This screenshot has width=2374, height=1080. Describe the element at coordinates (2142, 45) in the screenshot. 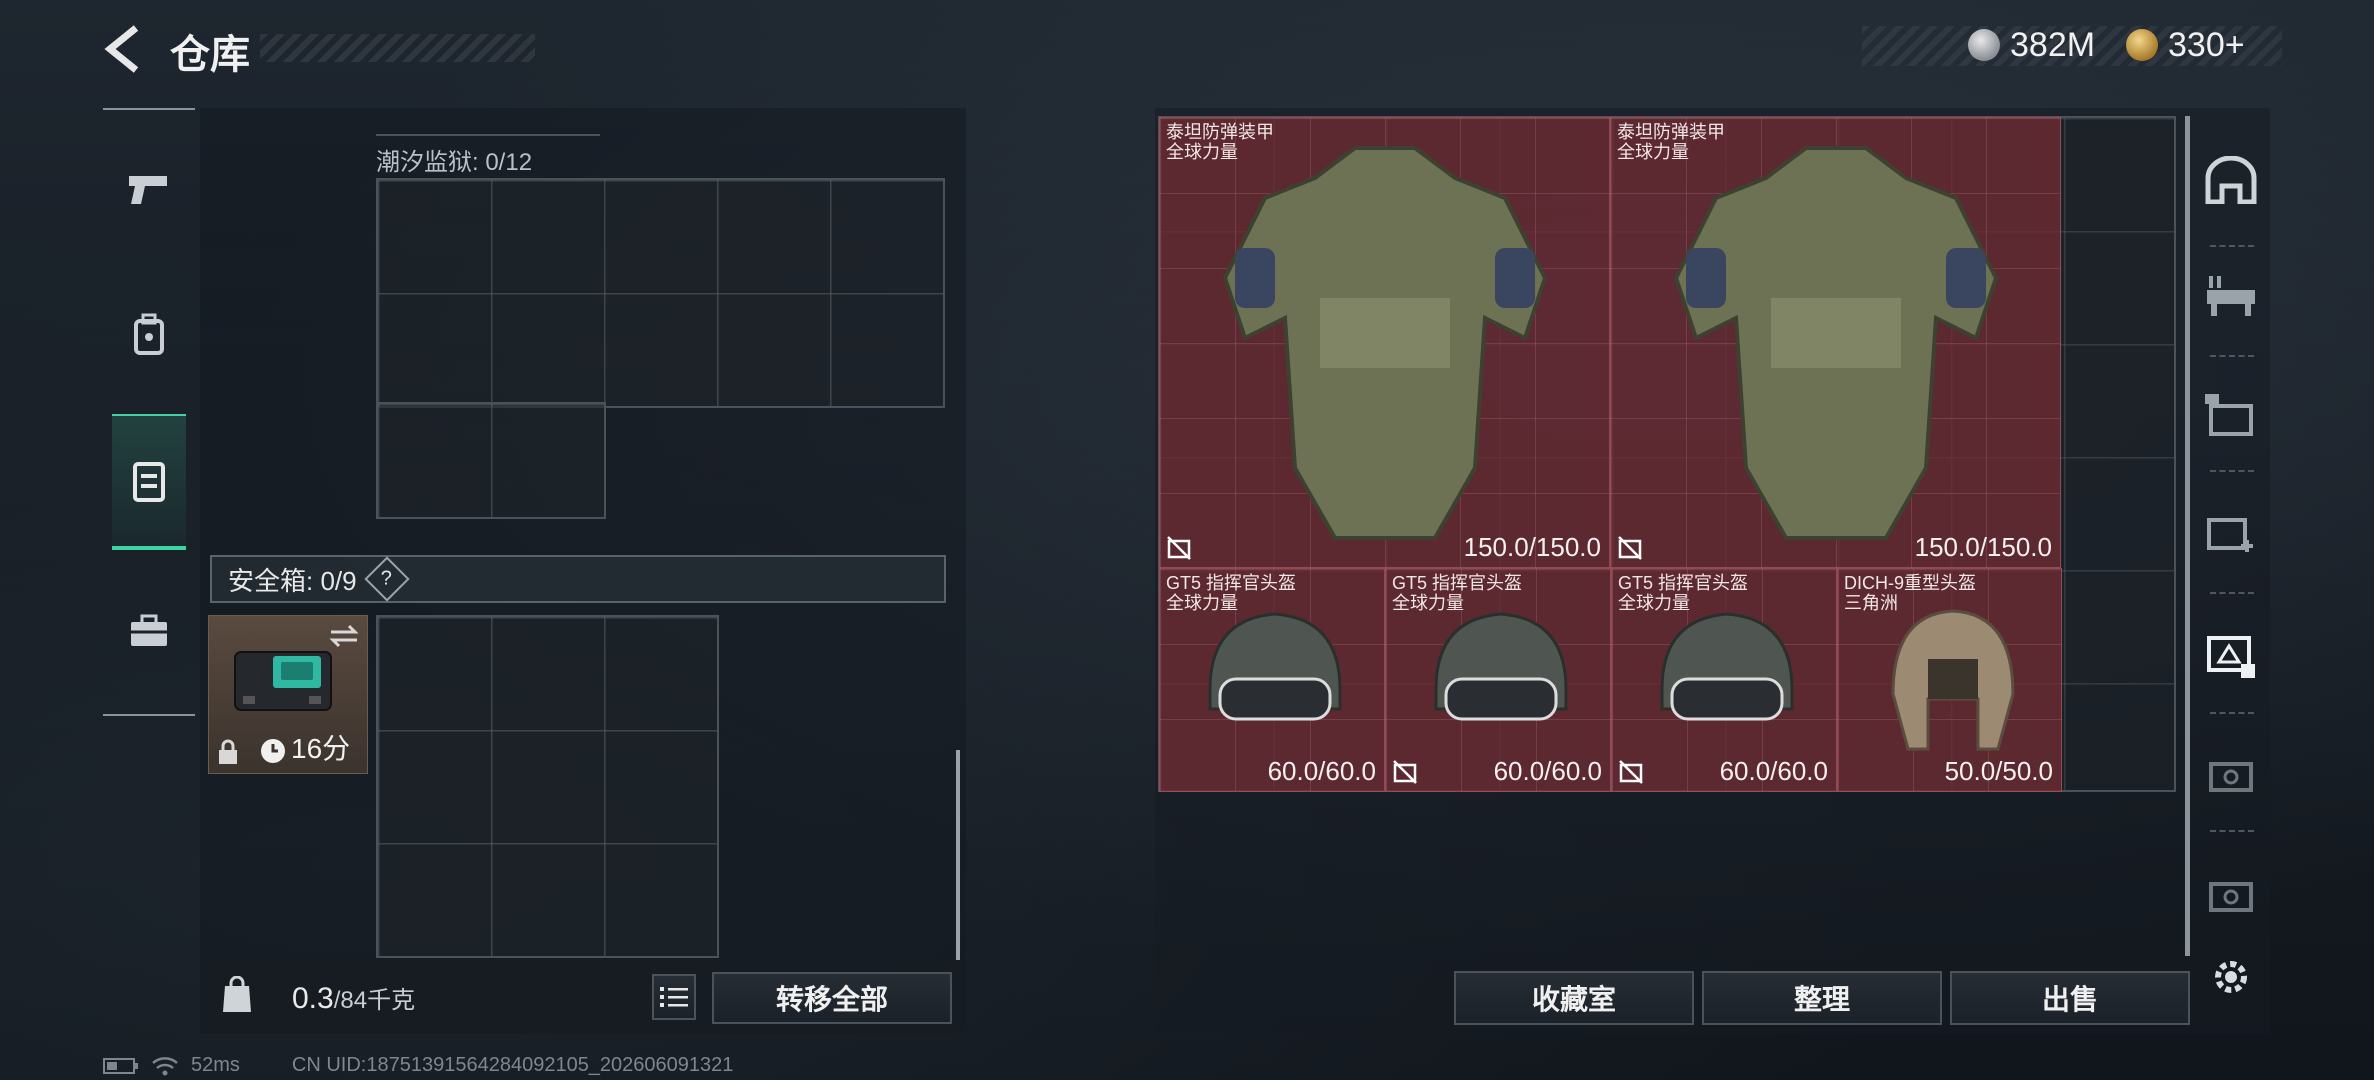

I see `gold-coin-icon` at that location.